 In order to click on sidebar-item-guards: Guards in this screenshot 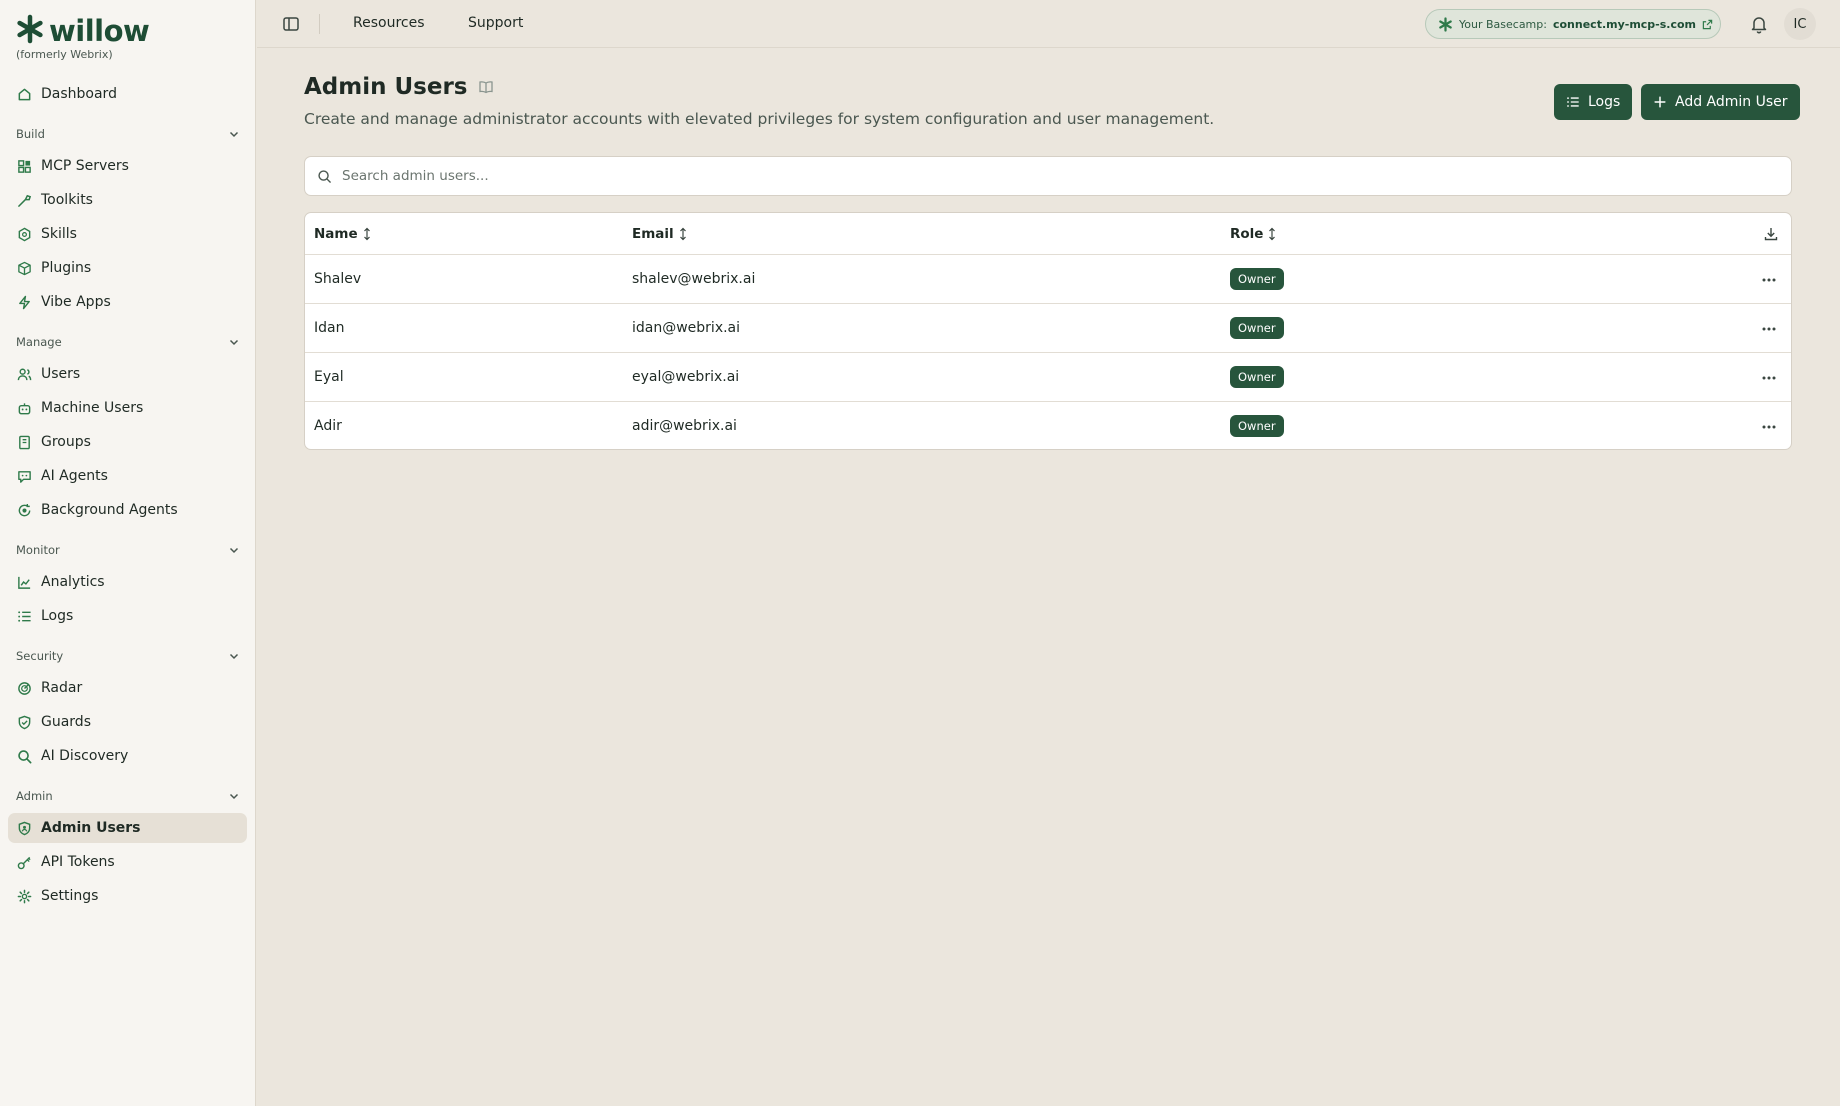, I will do `click(127, 722)`.